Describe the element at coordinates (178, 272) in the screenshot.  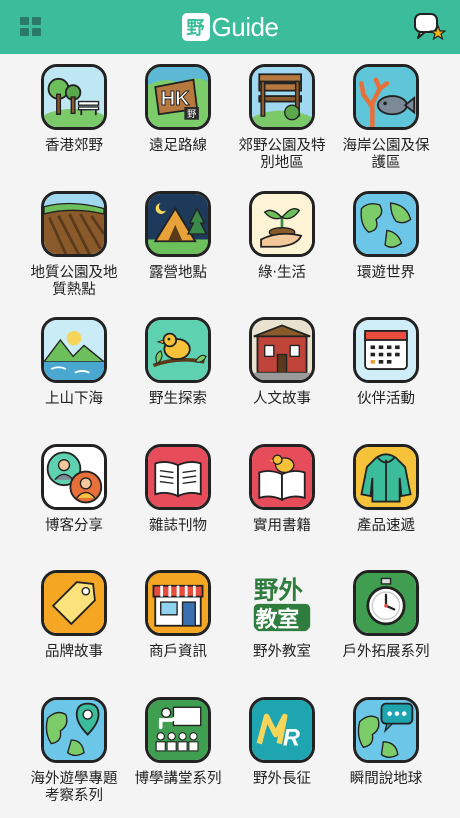
I see `category-label: 露營地點` at that location.